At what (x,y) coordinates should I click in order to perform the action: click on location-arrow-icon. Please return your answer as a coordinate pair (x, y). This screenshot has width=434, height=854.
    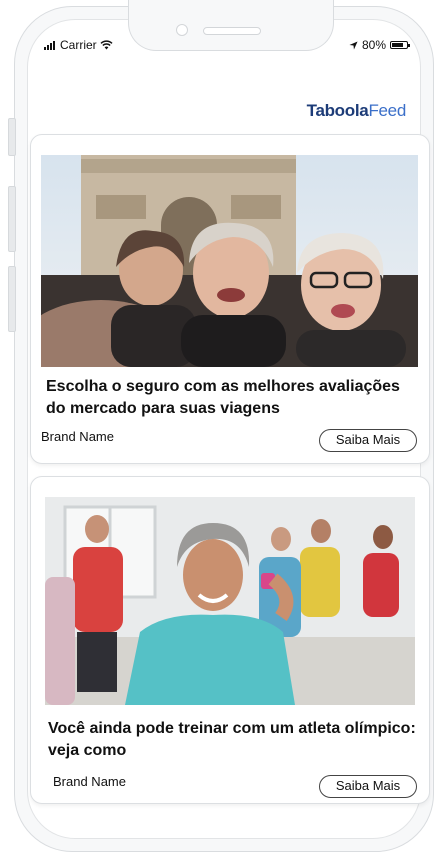
    Looking at the image, I should click on (353, 45).